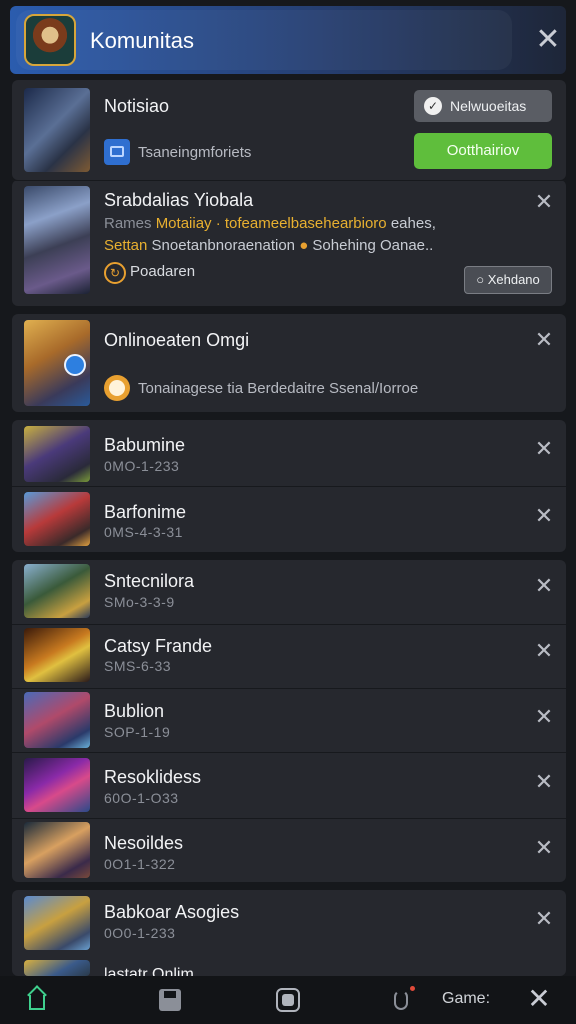  Describe the element at coordinates (488, 106) in the screenshot. I see `notifications-button-label: Nelwuoeitas` at that location.